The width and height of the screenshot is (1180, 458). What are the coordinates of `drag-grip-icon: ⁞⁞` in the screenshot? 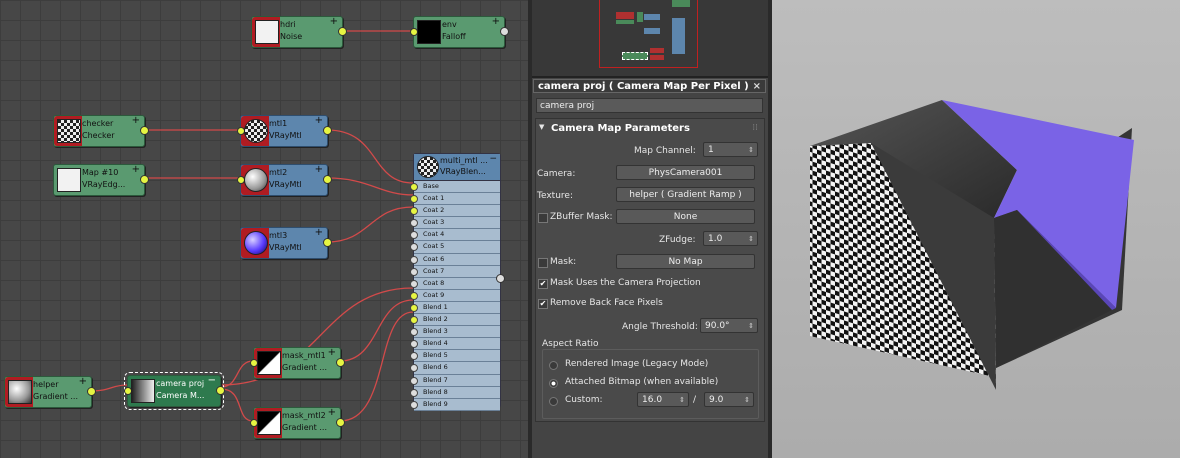 It's located at (755, 128).